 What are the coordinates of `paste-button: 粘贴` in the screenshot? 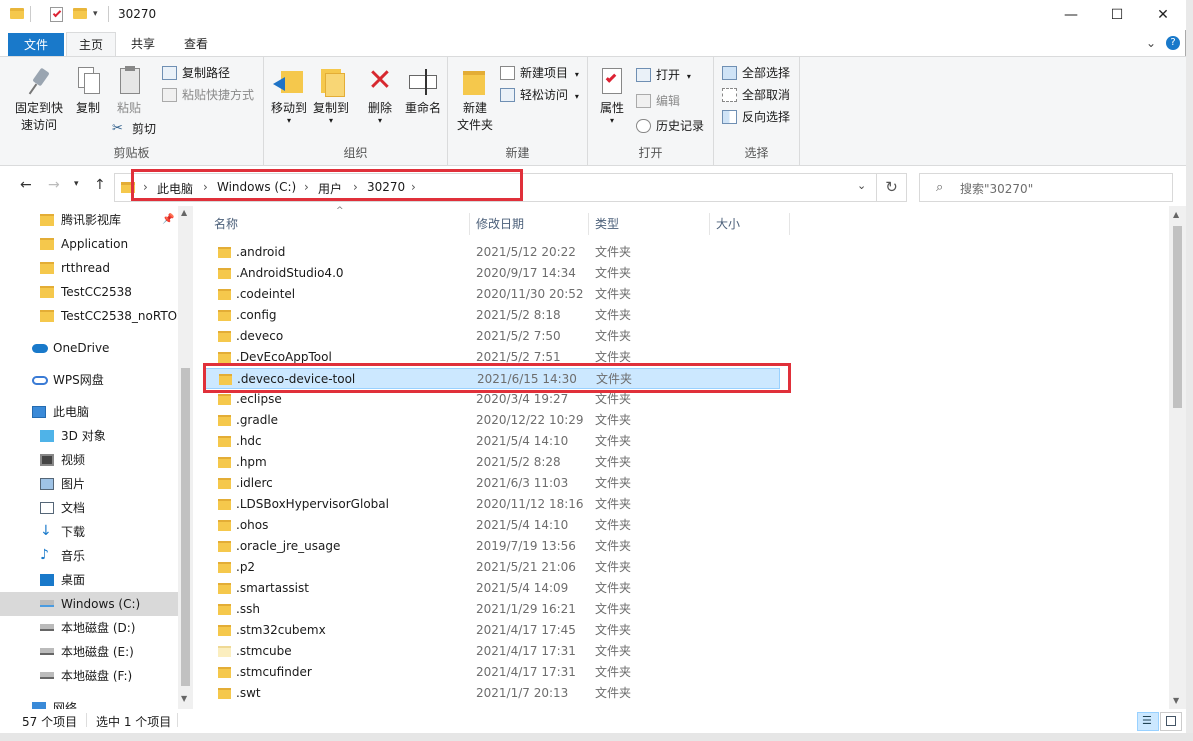 It's located at (129, 91).